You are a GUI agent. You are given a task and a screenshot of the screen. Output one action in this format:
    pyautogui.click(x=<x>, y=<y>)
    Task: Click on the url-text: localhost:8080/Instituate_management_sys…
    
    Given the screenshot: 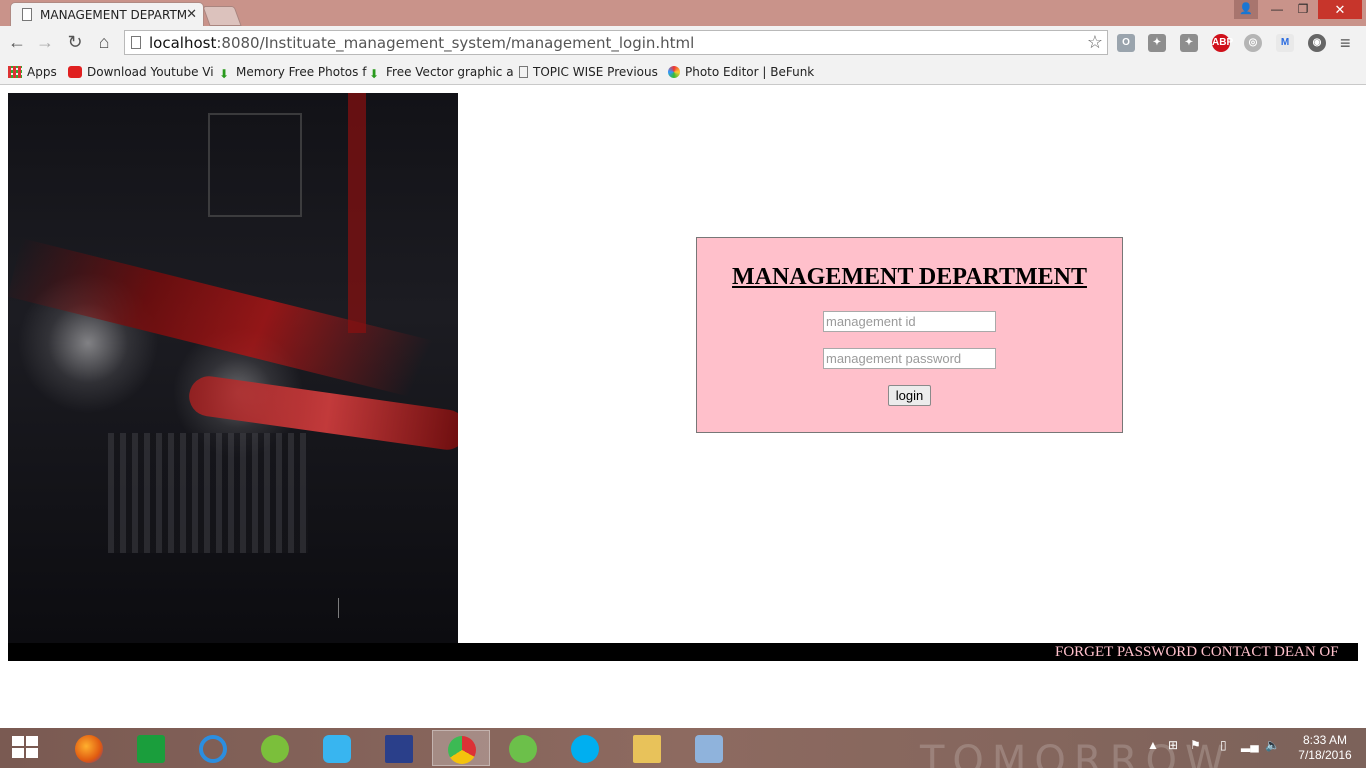 What is the action you would take?
    pyautogui.click(x=422, y=43)
    